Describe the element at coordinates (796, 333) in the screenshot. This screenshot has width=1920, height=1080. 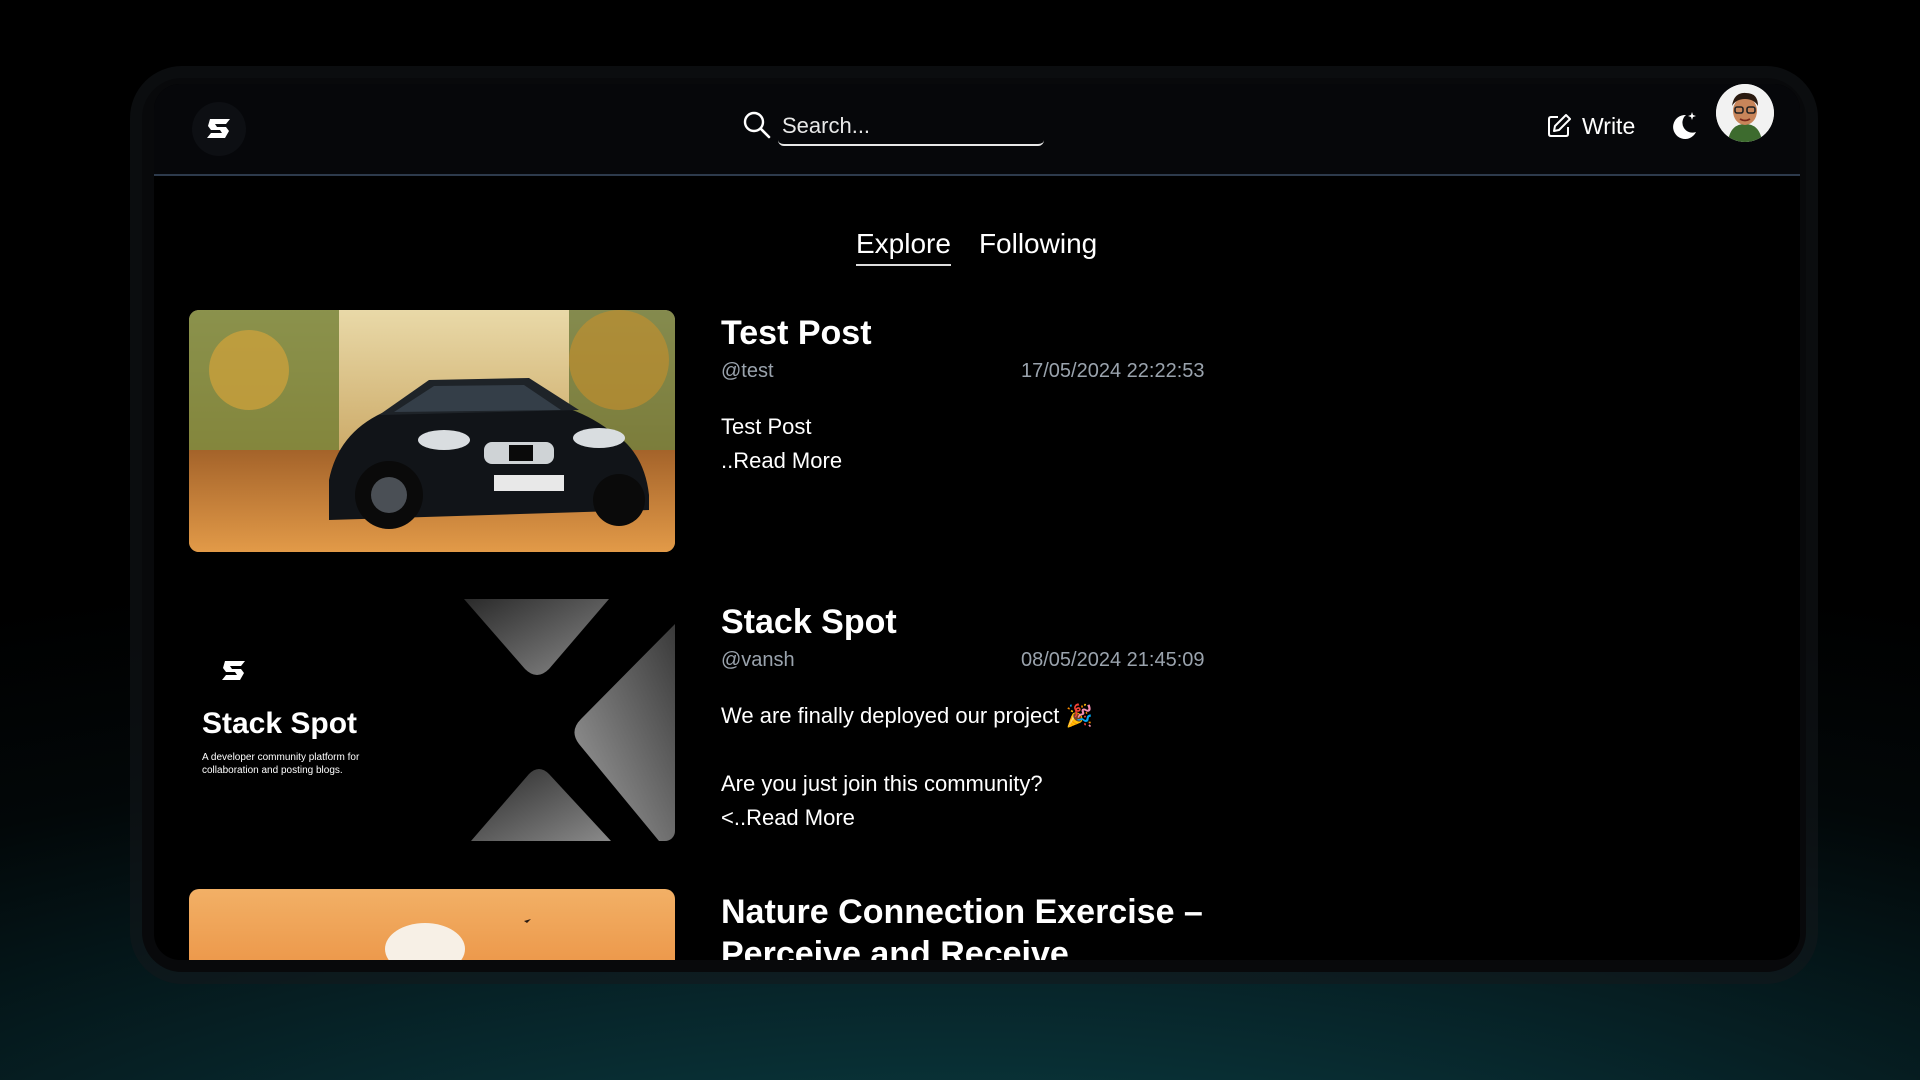
I see `post-title: Test Post` at that location.